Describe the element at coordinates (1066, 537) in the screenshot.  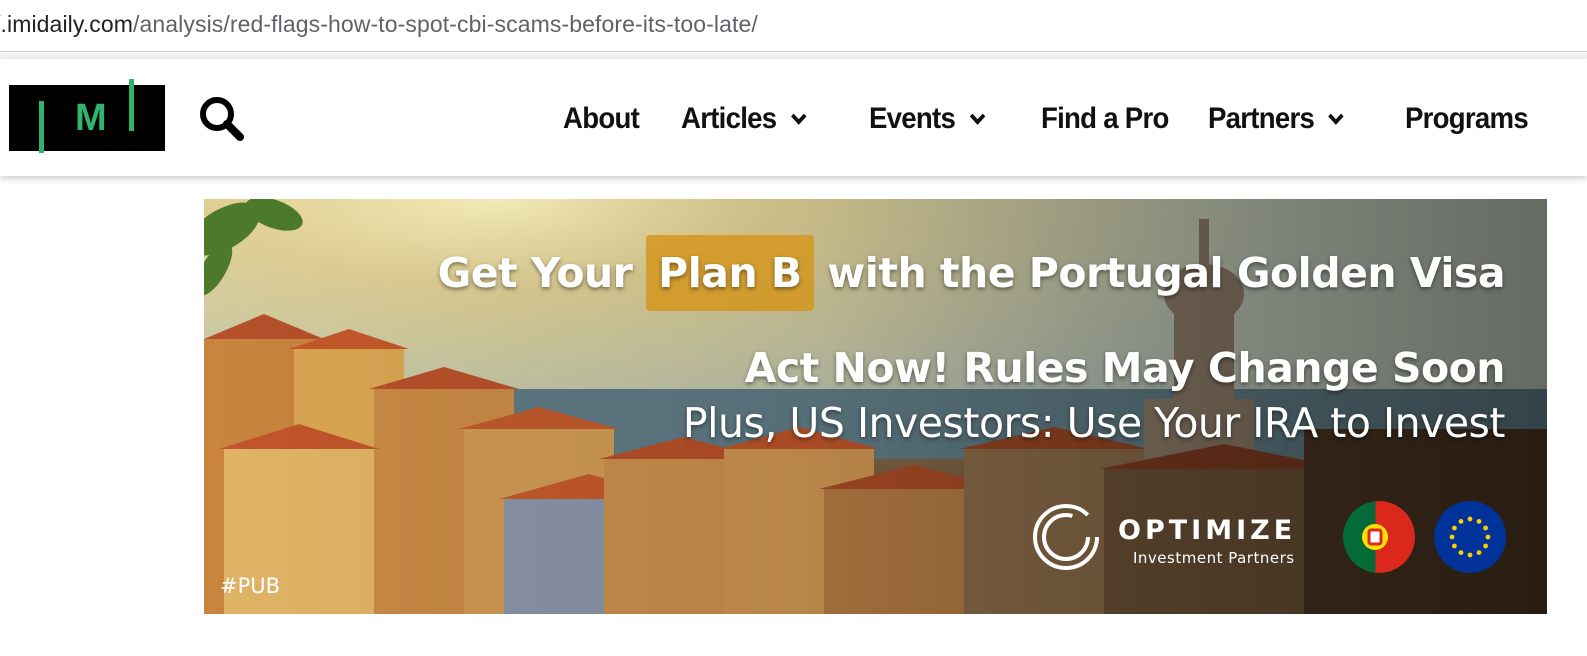
I see `optimize-logo-icon` at that location.